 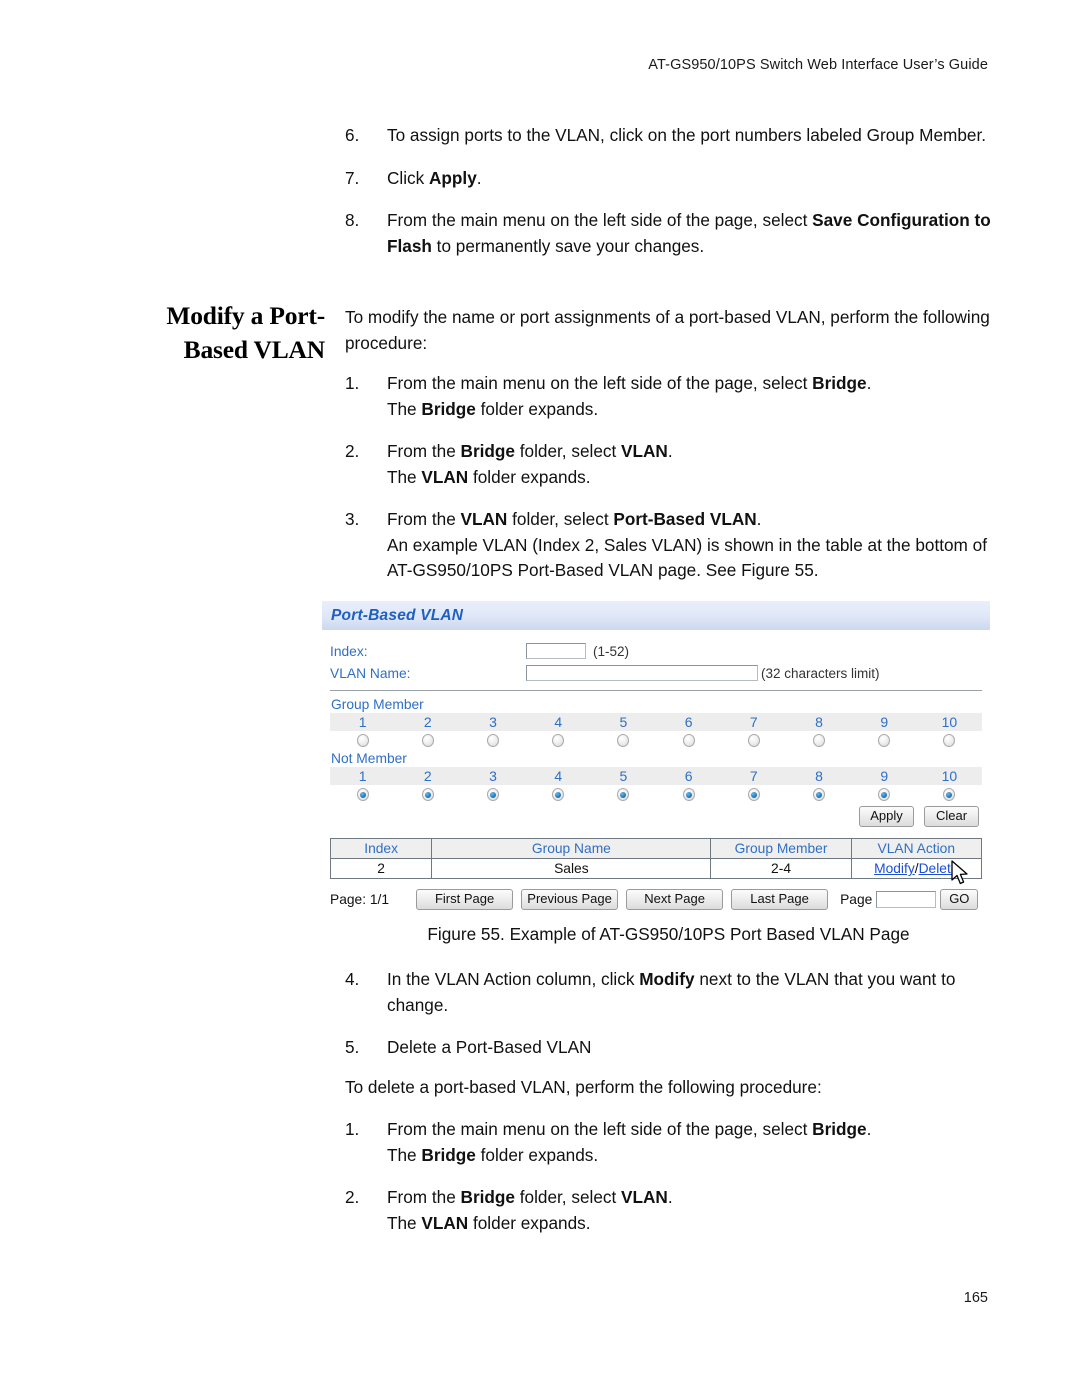 I want to click on vlan-name-input, so click(x=642, y=673).